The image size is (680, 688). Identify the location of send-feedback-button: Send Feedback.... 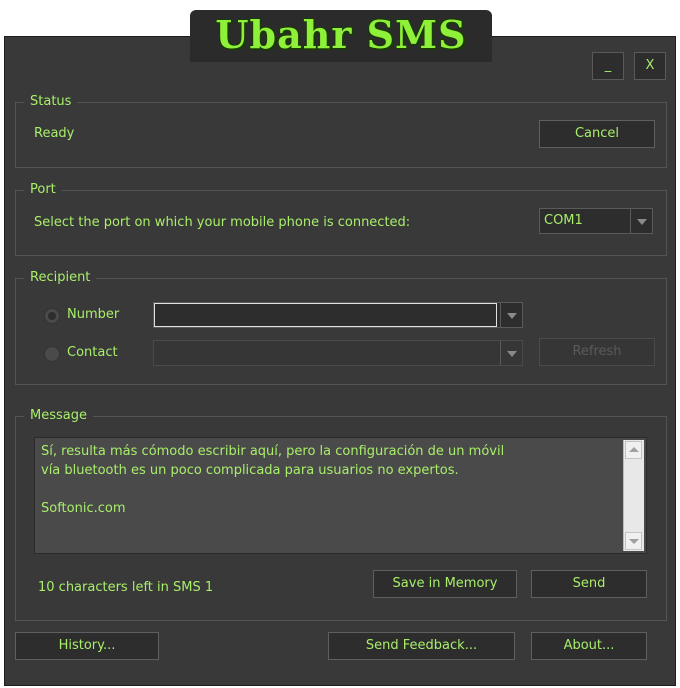
(421, 646).